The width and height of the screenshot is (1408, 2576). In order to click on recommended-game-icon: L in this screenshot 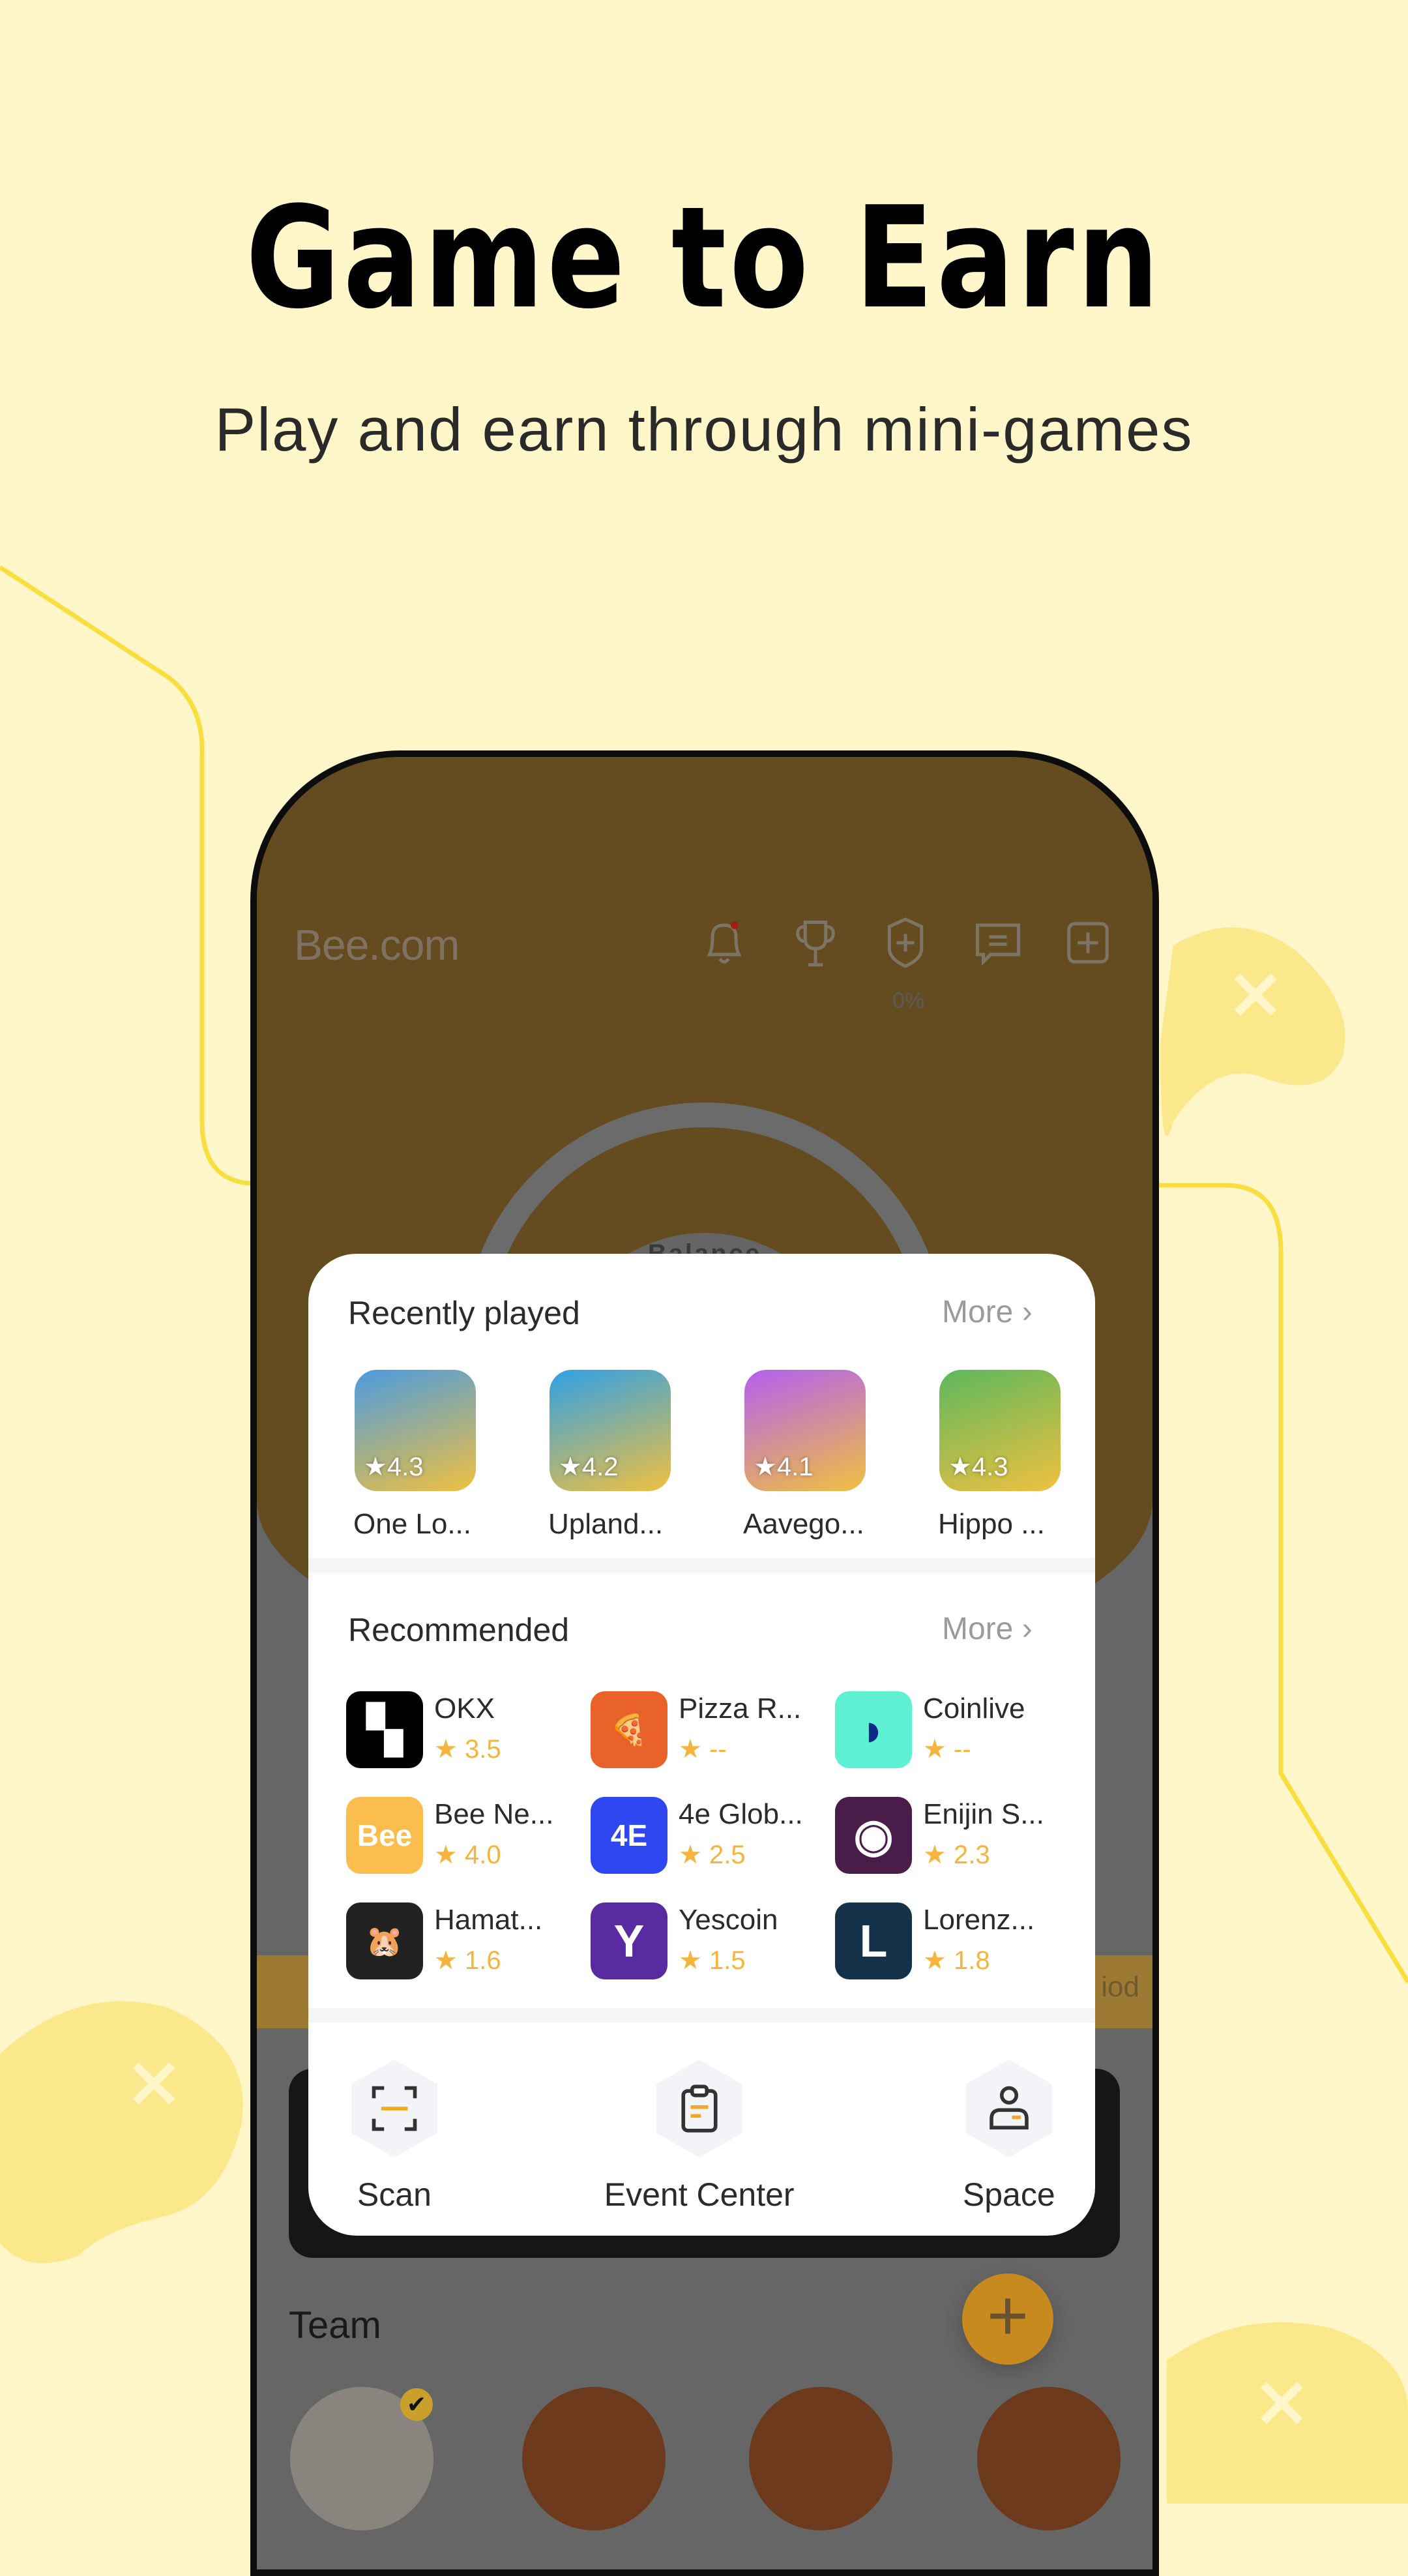, I will do `click(874, 1940)`.